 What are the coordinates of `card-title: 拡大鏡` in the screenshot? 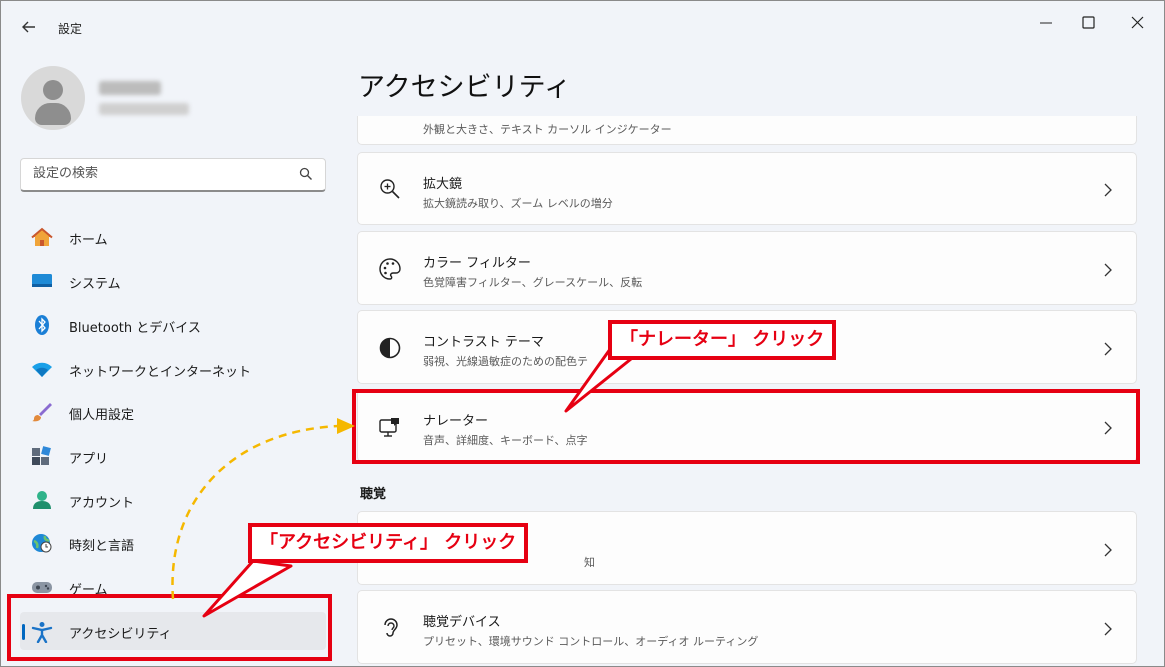 It's located at (443, 184).